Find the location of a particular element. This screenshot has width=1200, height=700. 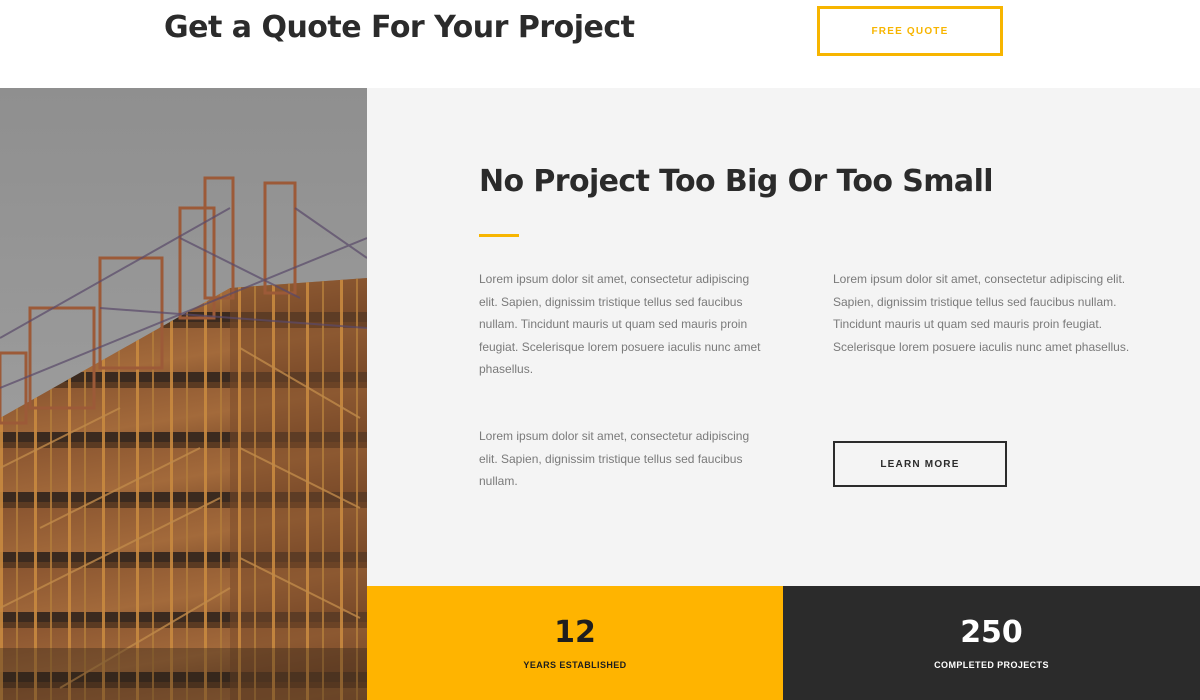

stat-label: YEARS ESTABLISHED is located at coordinates (575, 665).